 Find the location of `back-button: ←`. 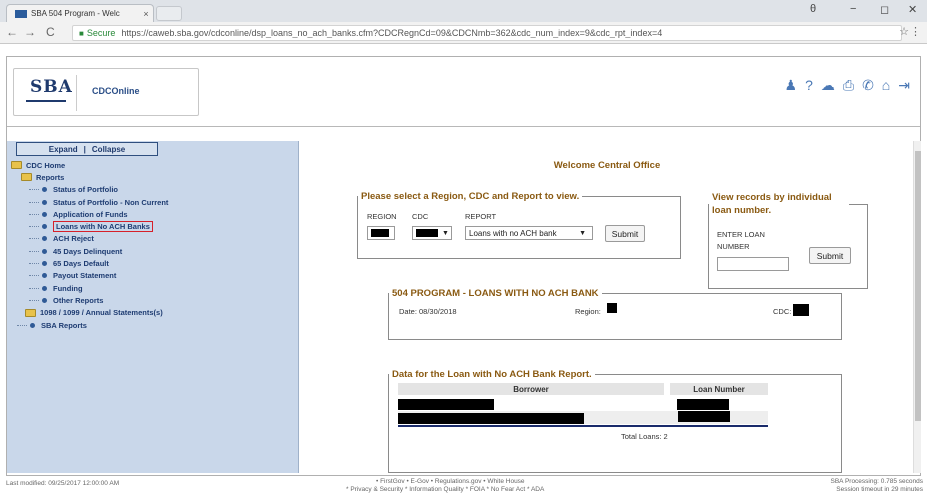

back-button: ← is located at coordinates (12, 32).